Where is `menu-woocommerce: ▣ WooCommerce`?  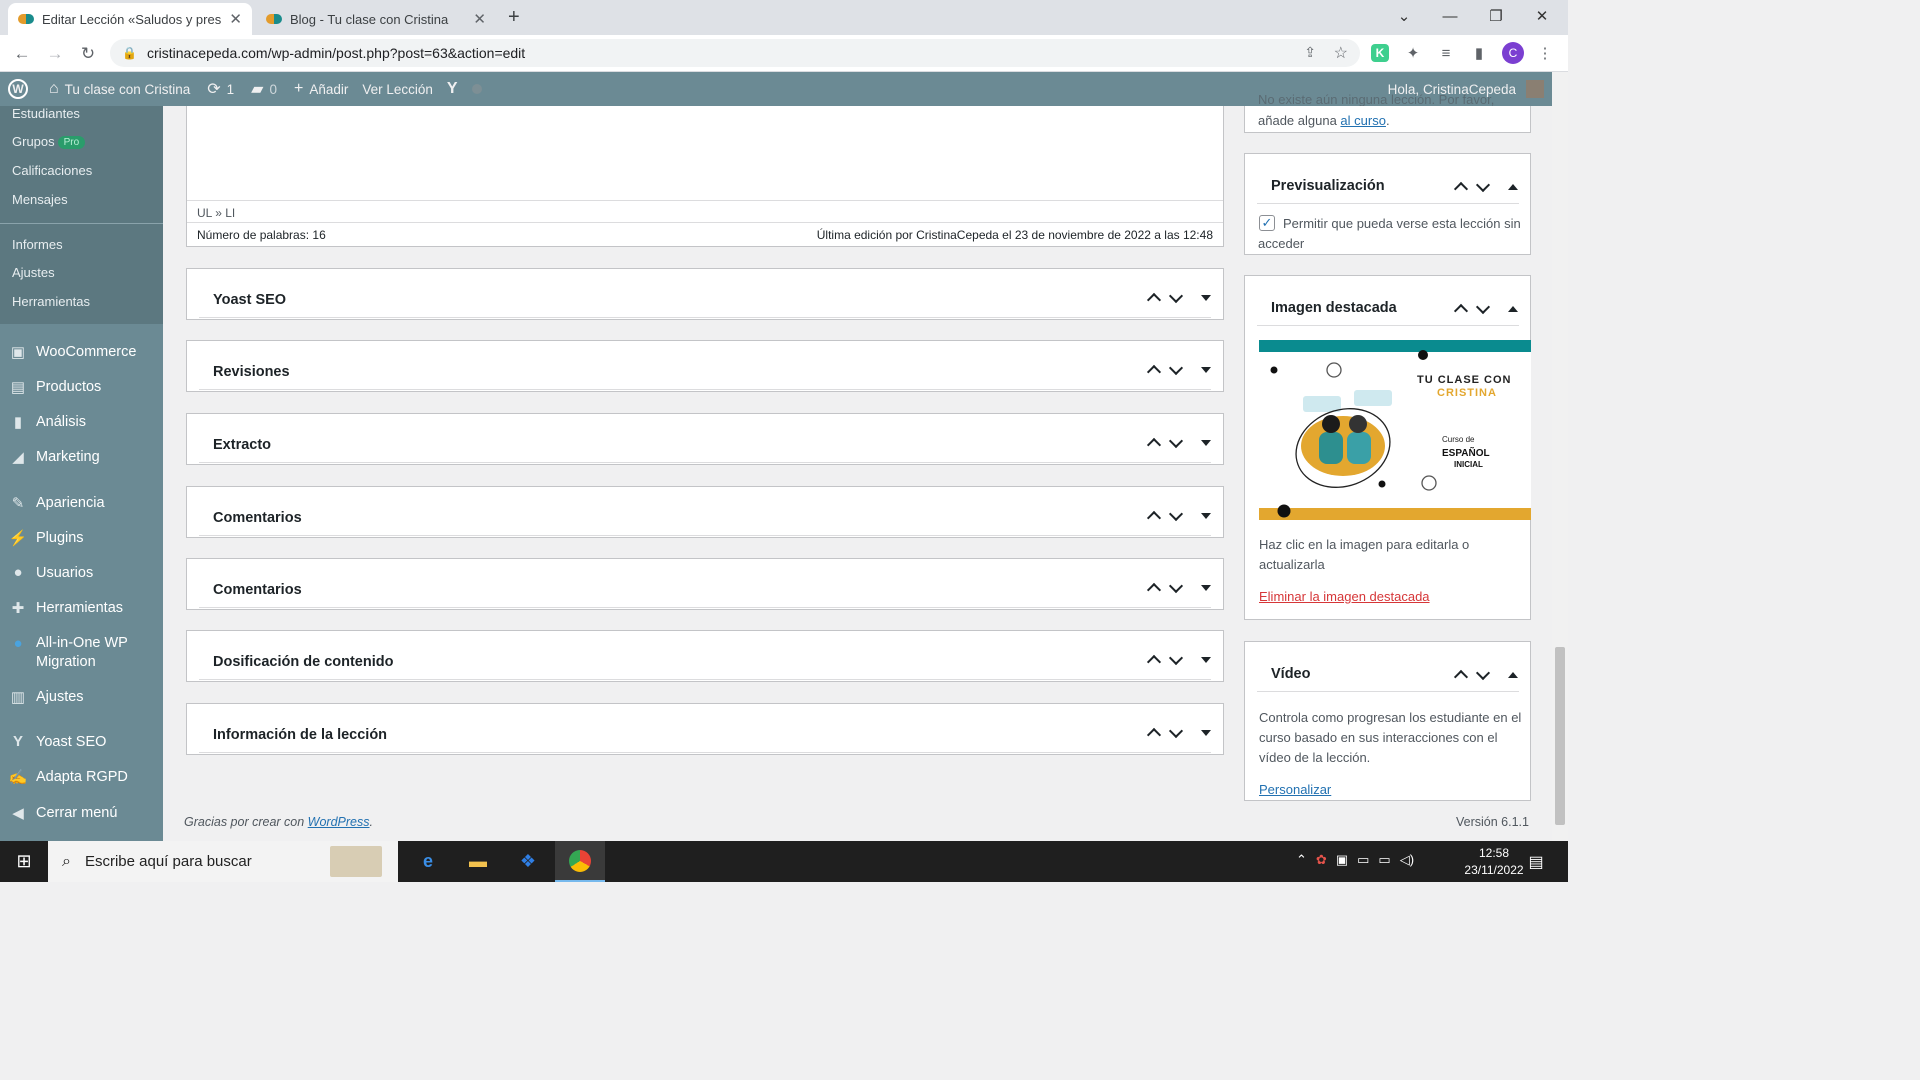 menu-woocommerce: ▣ WooCommerce is located at coordinates (81, 352).